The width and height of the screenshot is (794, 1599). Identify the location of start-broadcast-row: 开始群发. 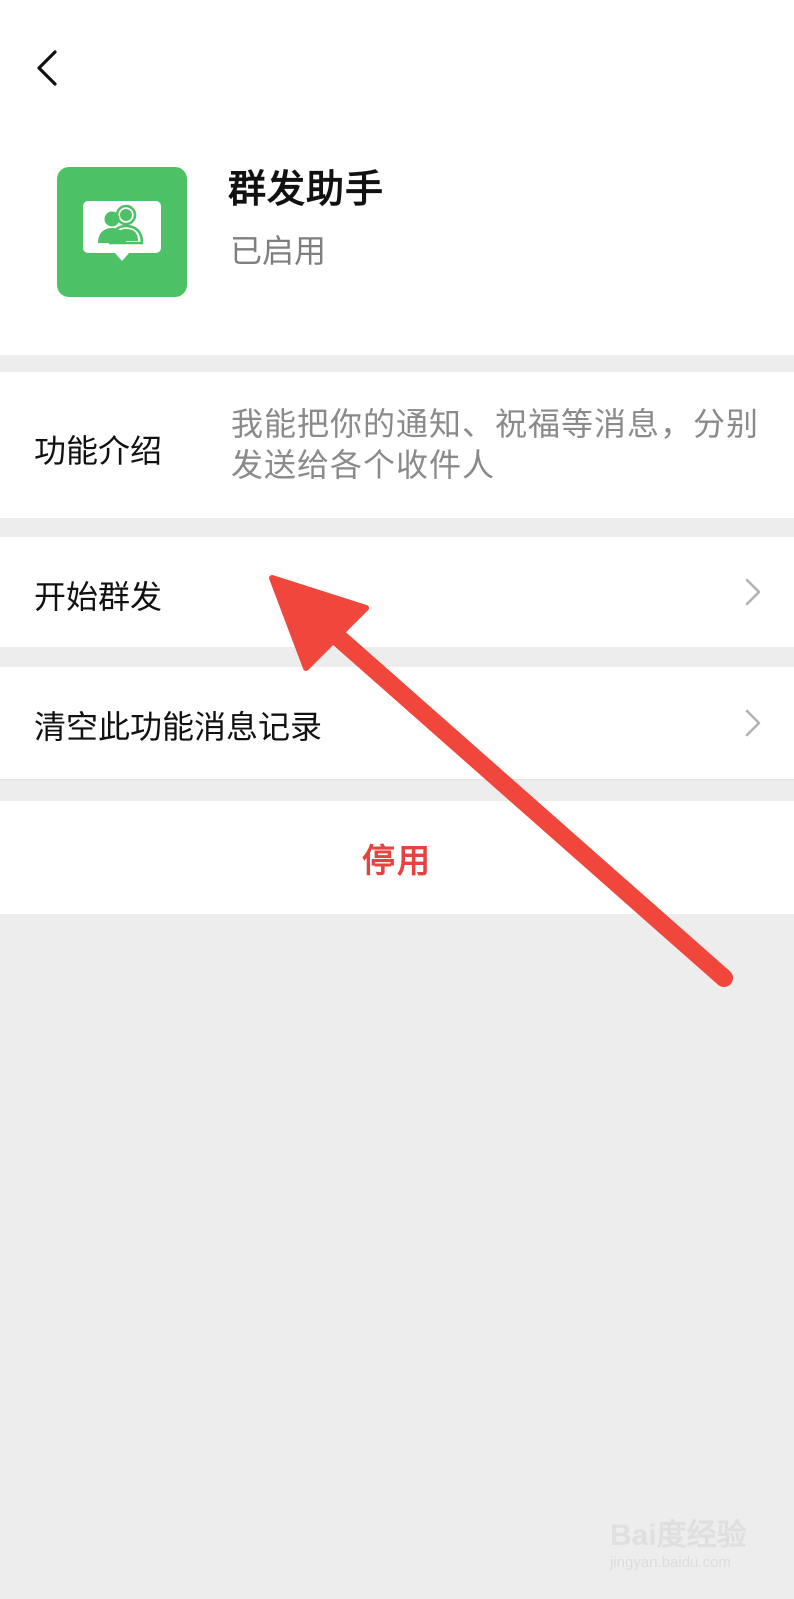
(397, 592).